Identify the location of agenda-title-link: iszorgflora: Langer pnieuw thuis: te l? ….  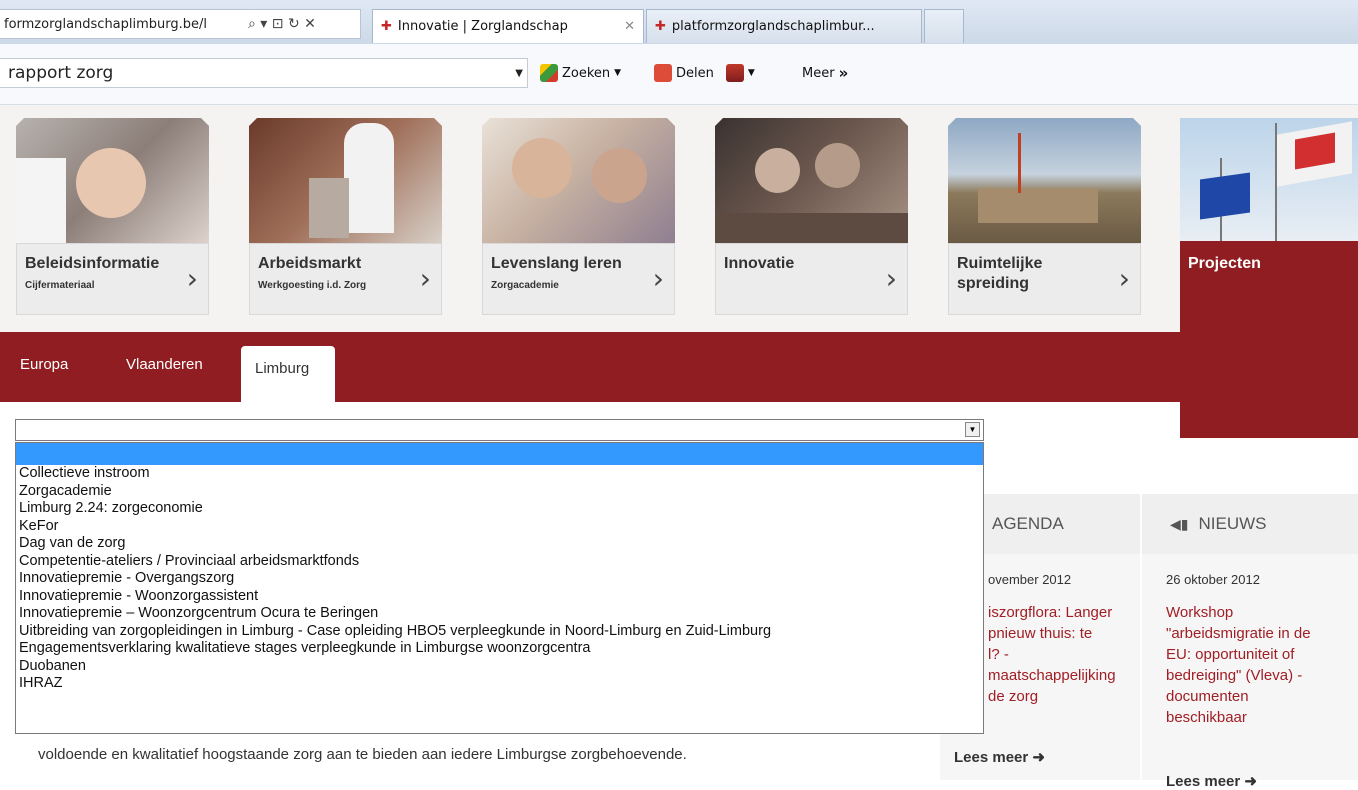
(1052, 654).